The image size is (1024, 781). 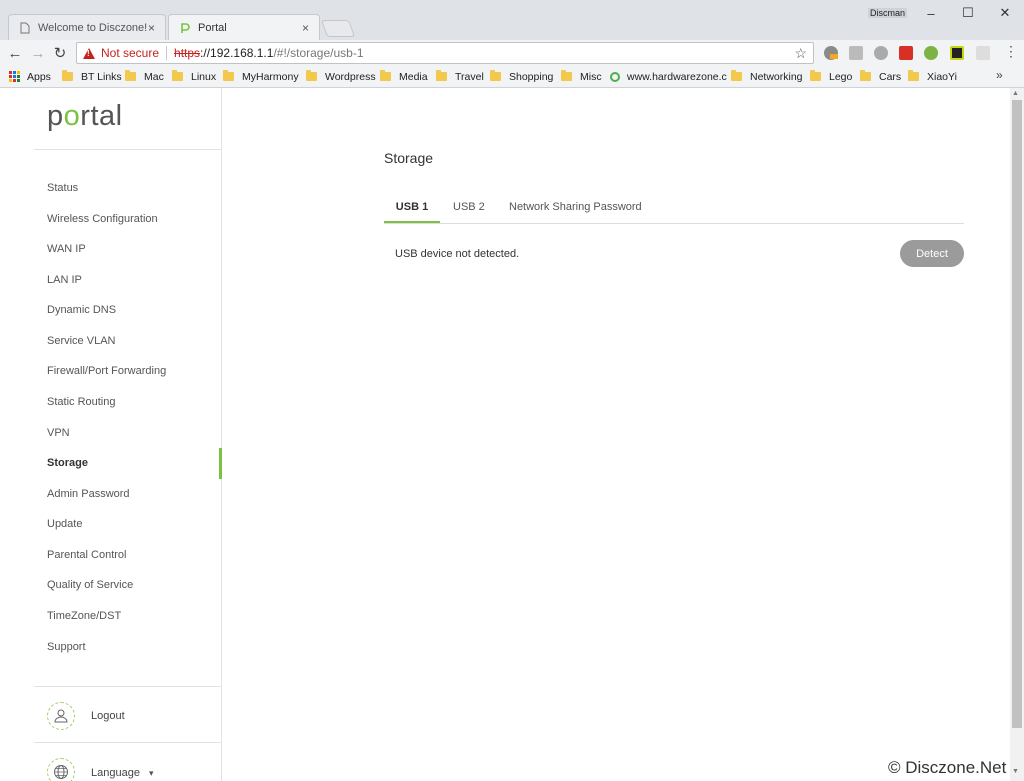 I want to click on bookmark-hardwarezone: www.hardwarezone.c, so click(x=668, y=76).